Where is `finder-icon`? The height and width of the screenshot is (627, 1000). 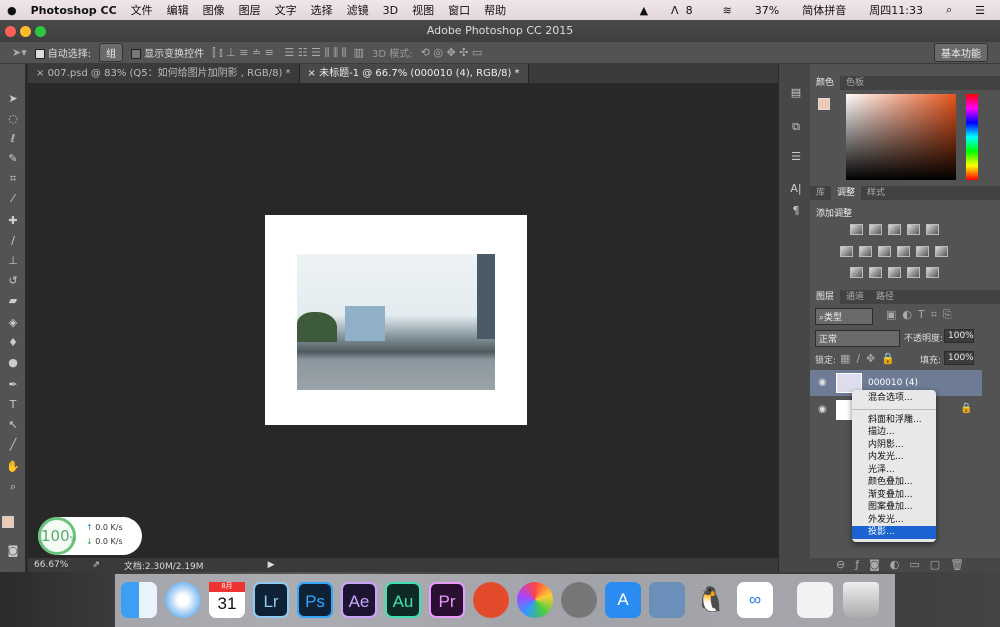
finder-icon is located at coordinates (139, 600).